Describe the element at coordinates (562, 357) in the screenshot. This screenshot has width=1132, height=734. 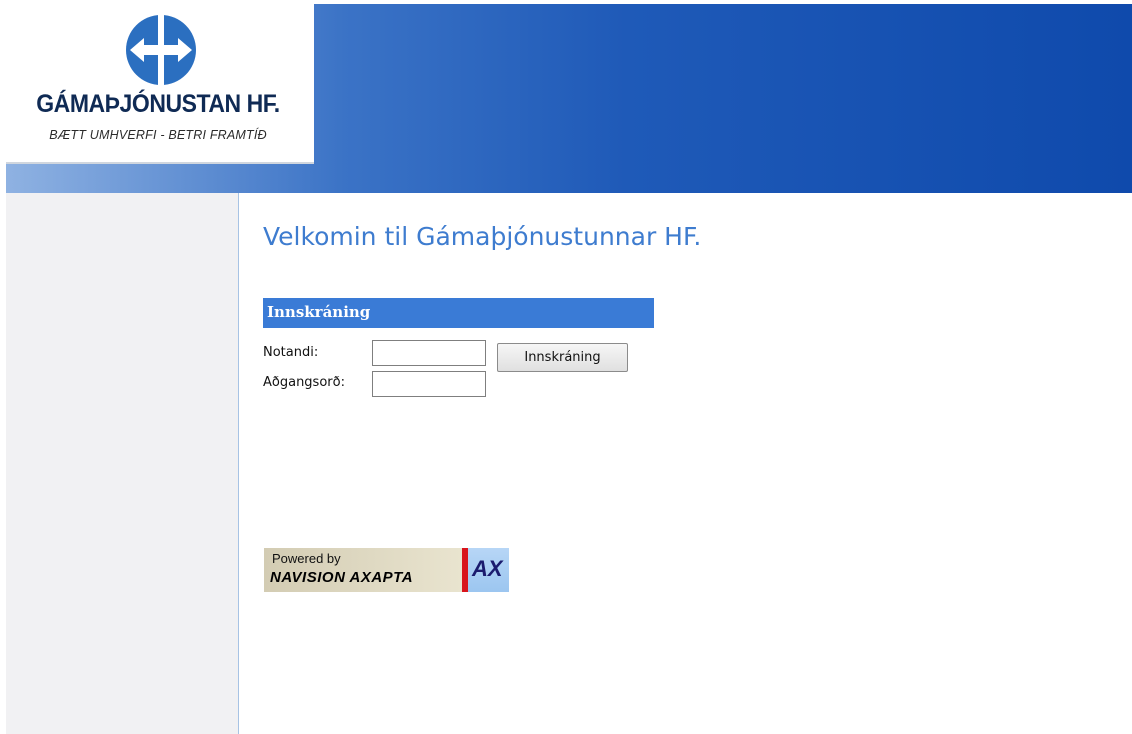
I see `login-button: Innskráning` at that location.